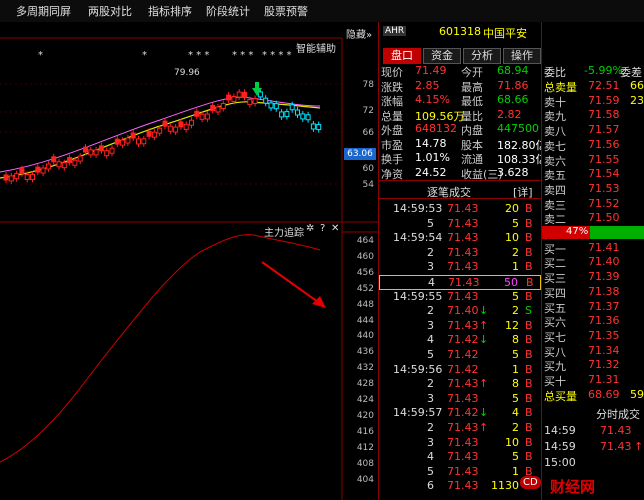 The image size is (644, 500). I want to click on trade-row: 2 71.43 ↑ 8 B, so click(460, 384).